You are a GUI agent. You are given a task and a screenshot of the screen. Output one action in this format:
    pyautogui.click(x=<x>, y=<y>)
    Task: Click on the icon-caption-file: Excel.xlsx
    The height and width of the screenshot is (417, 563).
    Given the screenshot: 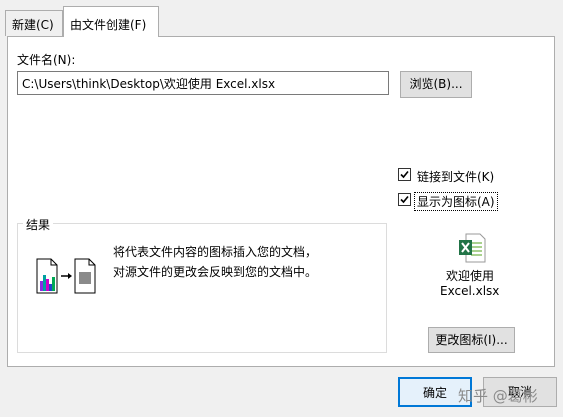 What is the action you would take?
    pyautogui.click(x=470, y=291)
    